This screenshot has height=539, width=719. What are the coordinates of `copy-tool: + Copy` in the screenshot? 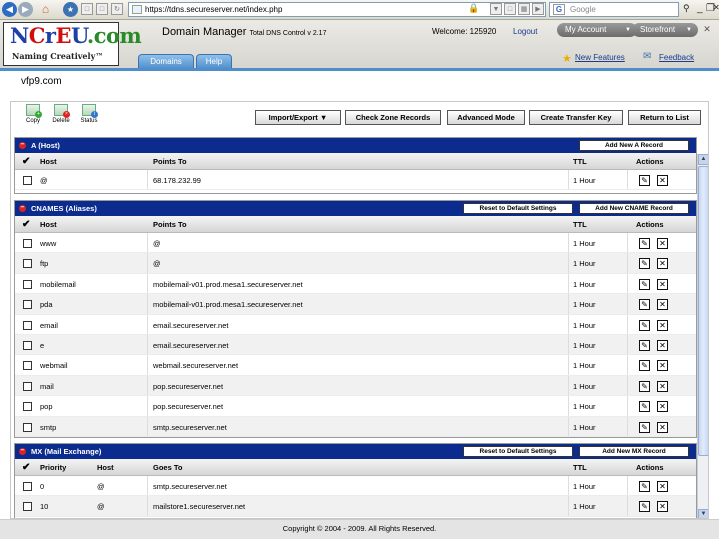 It's located at (33, 114).